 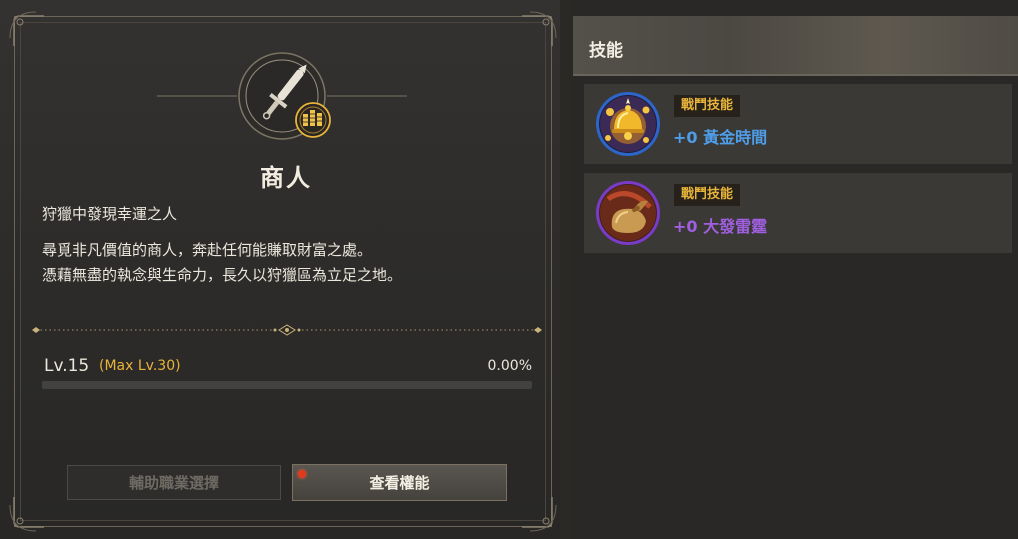 What do you see at coordinates (798, 124) in the screenshot?
I see `skill-item: 戰鬥技能 +0 黃金時間` at bounding box center [798, 124].